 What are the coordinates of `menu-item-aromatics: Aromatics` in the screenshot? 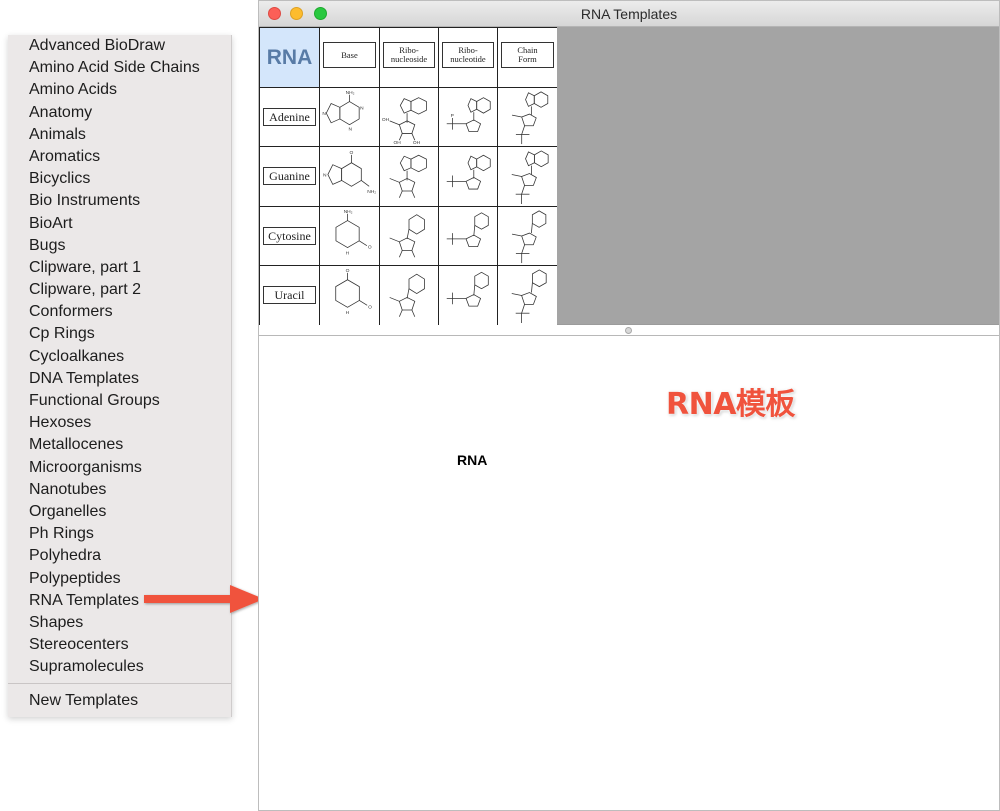 It's located at (119, 157).